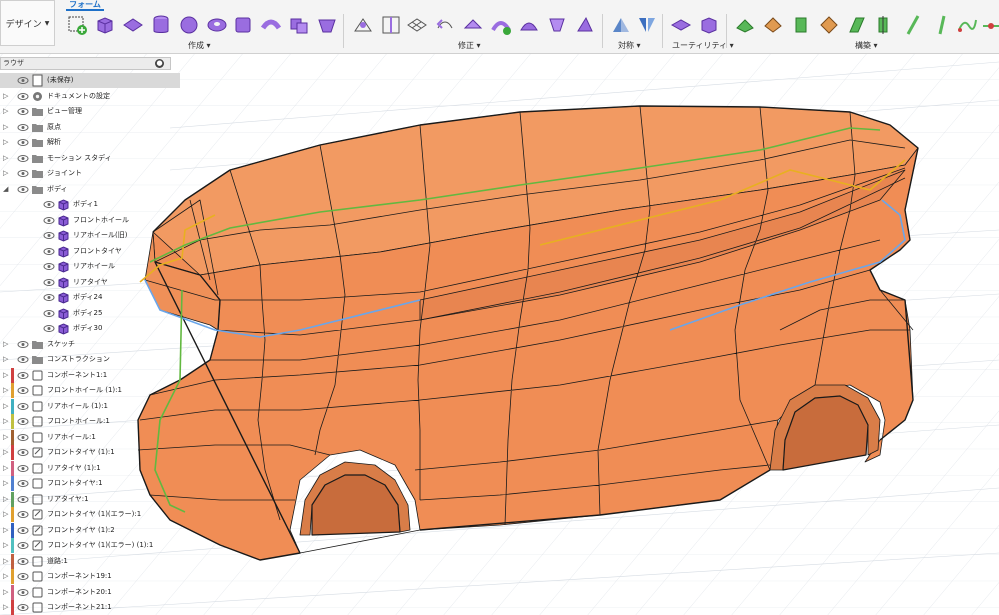 The image size is (999, 615). I want to click on midplane-icon, so click(829, 25).